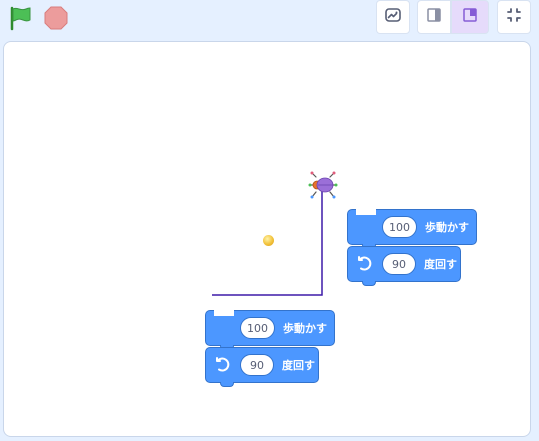 This screenshot has width=539, height=441. Describe the element at coordinates (21, 18) in the screenshot. I see `green-flag-icon` at that location.